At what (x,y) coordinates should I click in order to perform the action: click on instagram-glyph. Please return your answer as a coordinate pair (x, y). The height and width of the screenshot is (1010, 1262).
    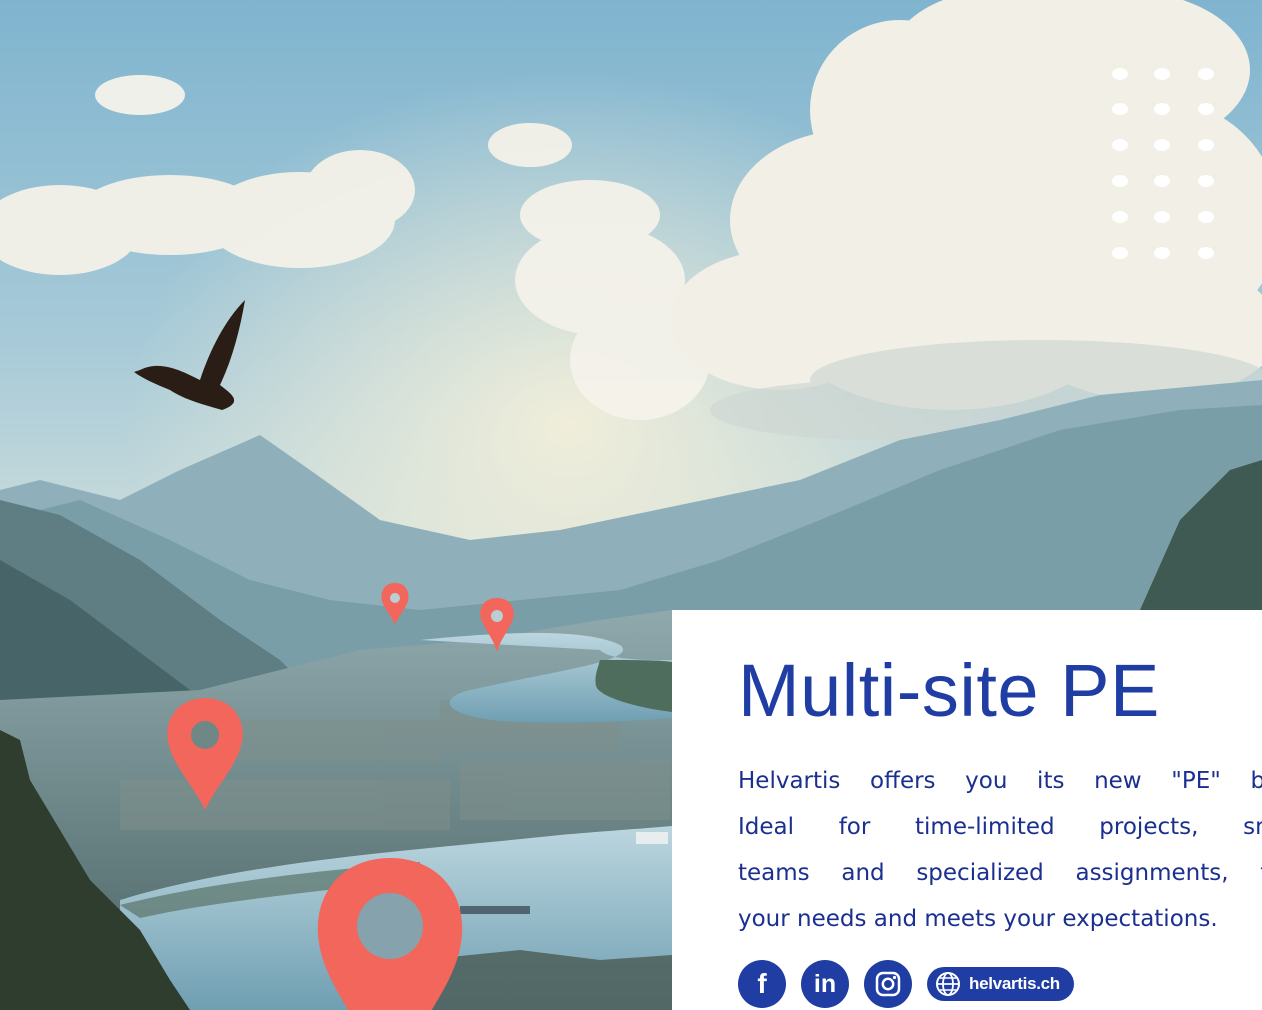
    Looking at the image, I should click on (888, 984).